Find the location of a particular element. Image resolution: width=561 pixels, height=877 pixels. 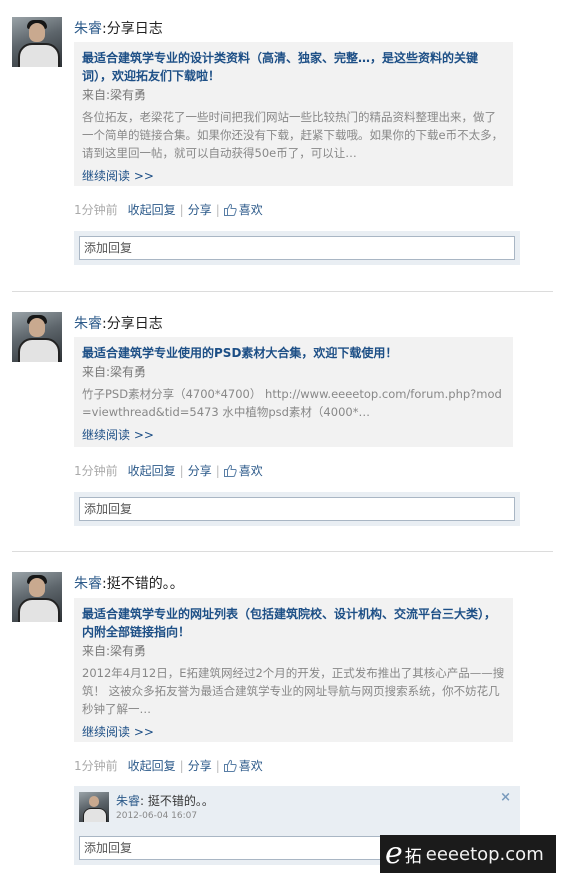

author-line: 朱睿:挺不错的。。 is located at coordinates (129, 583).